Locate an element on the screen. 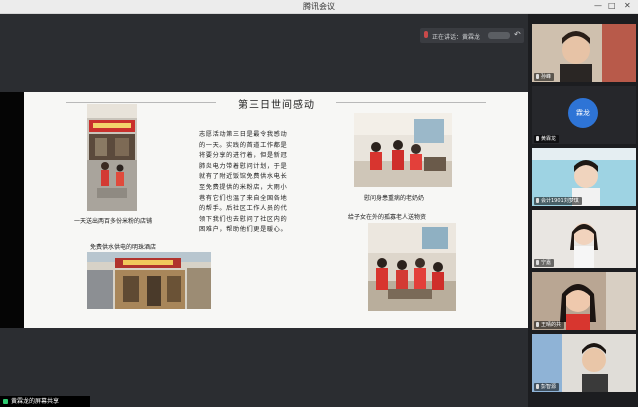 Image resolution: width=638 pixels, height=407 pixels. window-title: 腾讯会议 is located at coordinates (319, 6).